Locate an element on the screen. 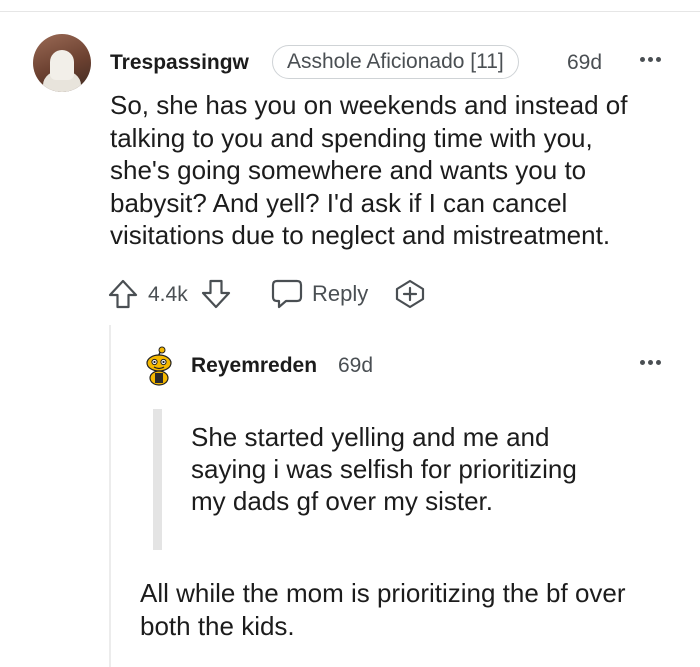 This screenshot has width=700, height=667. reply-more-options-button is located at coordinates (650, 362).